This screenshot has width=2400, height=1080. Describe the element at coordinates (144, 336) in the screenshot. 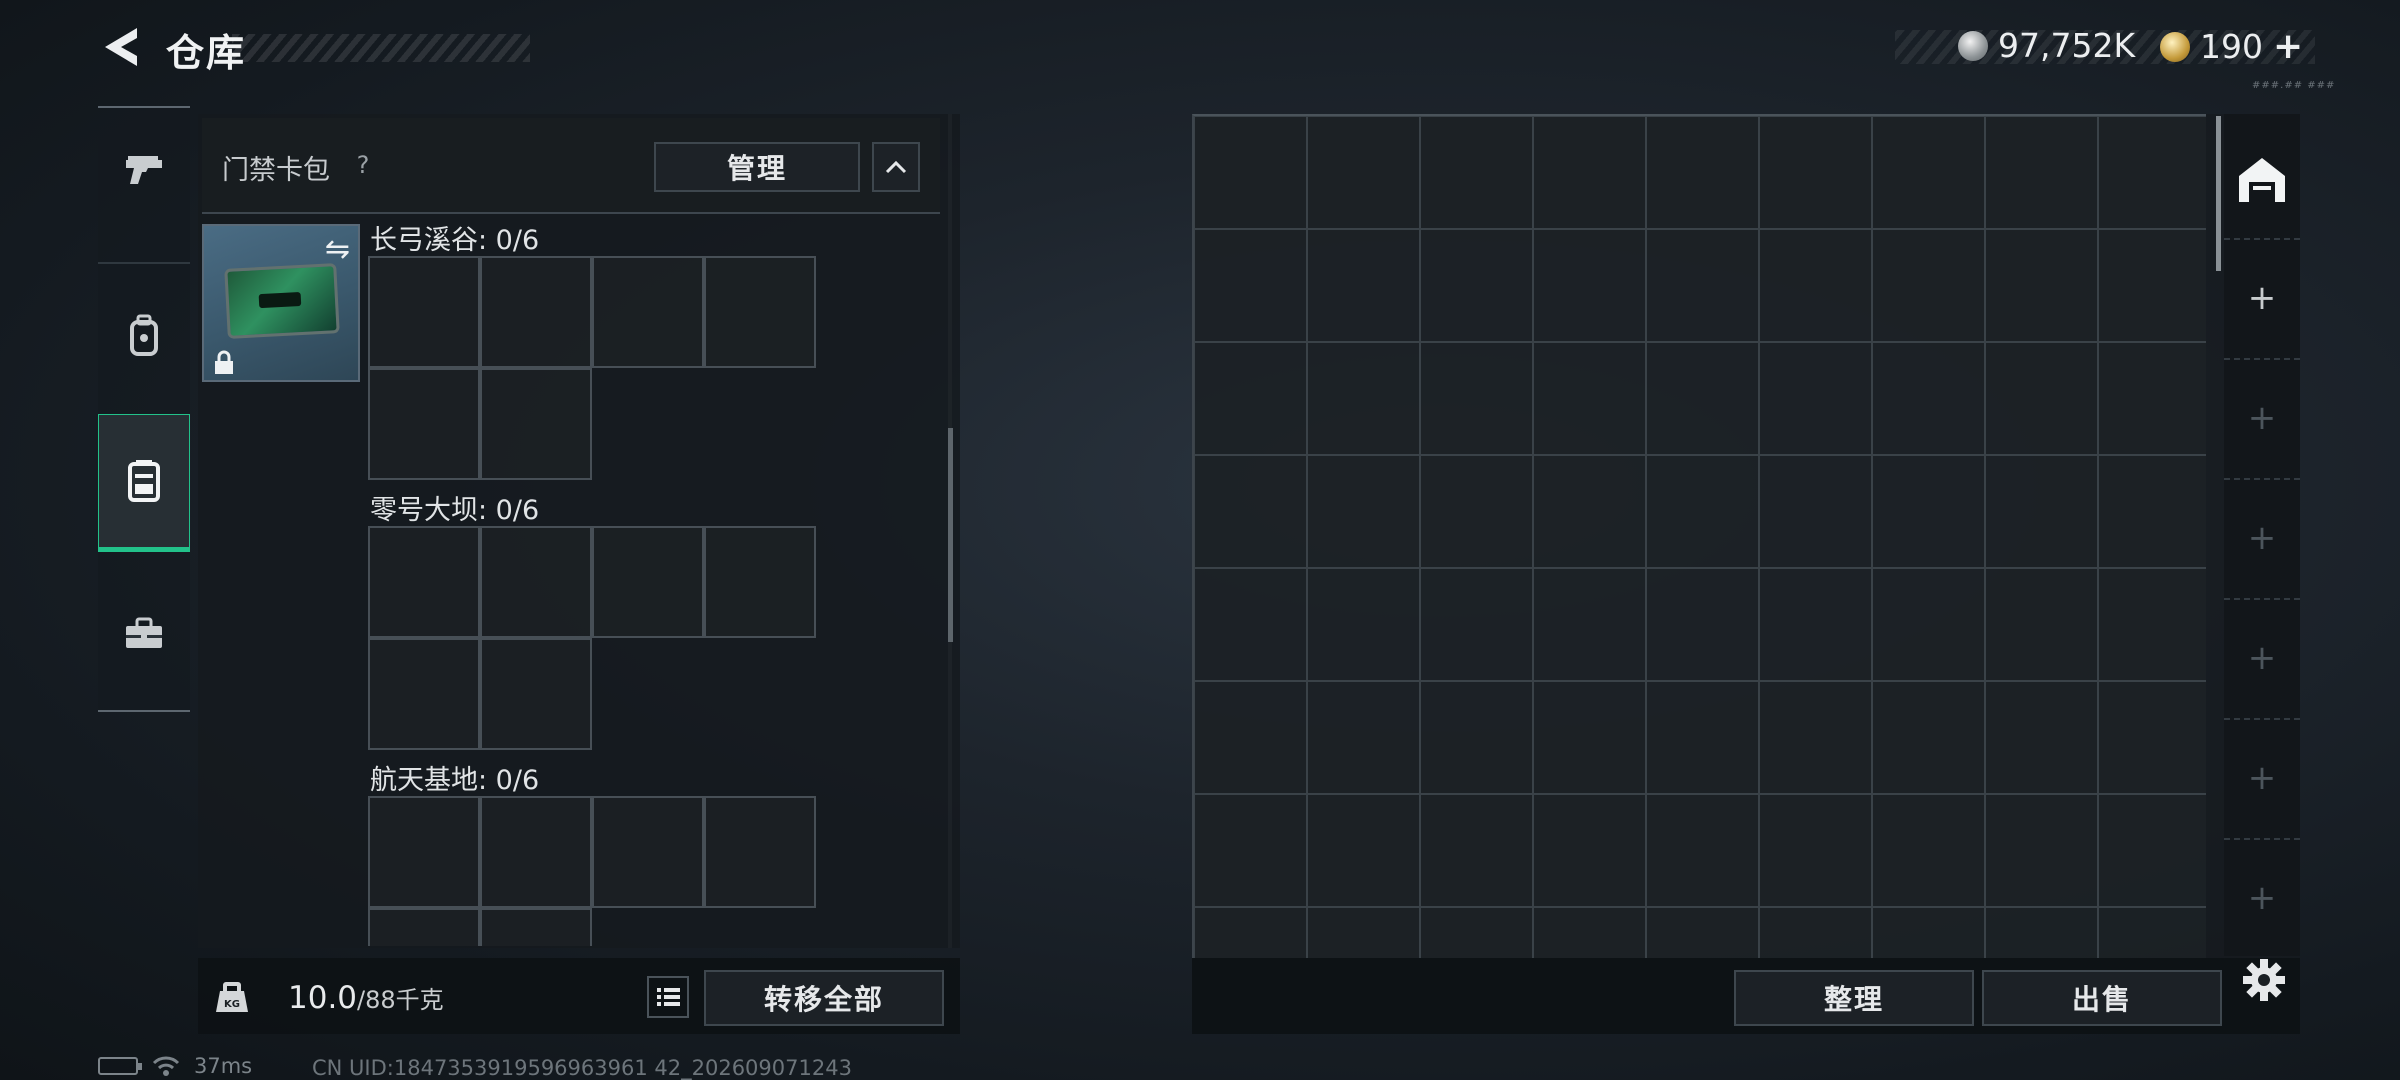

I see `nav-gear` at that location.